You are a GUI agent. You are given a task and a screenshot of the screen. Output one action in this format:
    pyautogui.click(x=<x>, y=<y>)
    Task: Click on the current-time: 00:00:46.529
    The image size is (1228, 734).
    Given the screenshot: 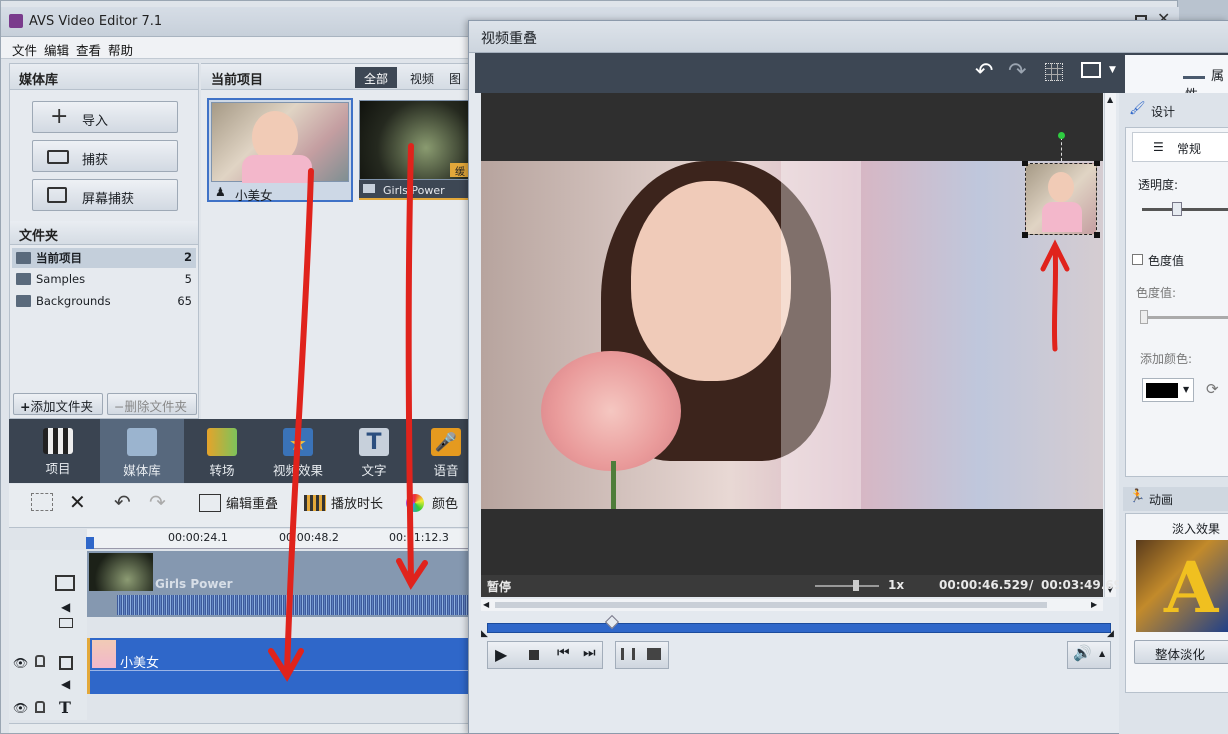 What is the action you would take?
    pyautogui.click(x=984, y=585)
    